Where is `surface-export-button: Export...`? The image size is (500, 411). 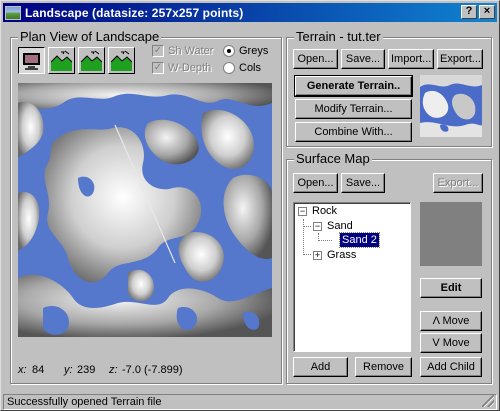
surface-export-button: Export... is located at coordinates (458, 183).